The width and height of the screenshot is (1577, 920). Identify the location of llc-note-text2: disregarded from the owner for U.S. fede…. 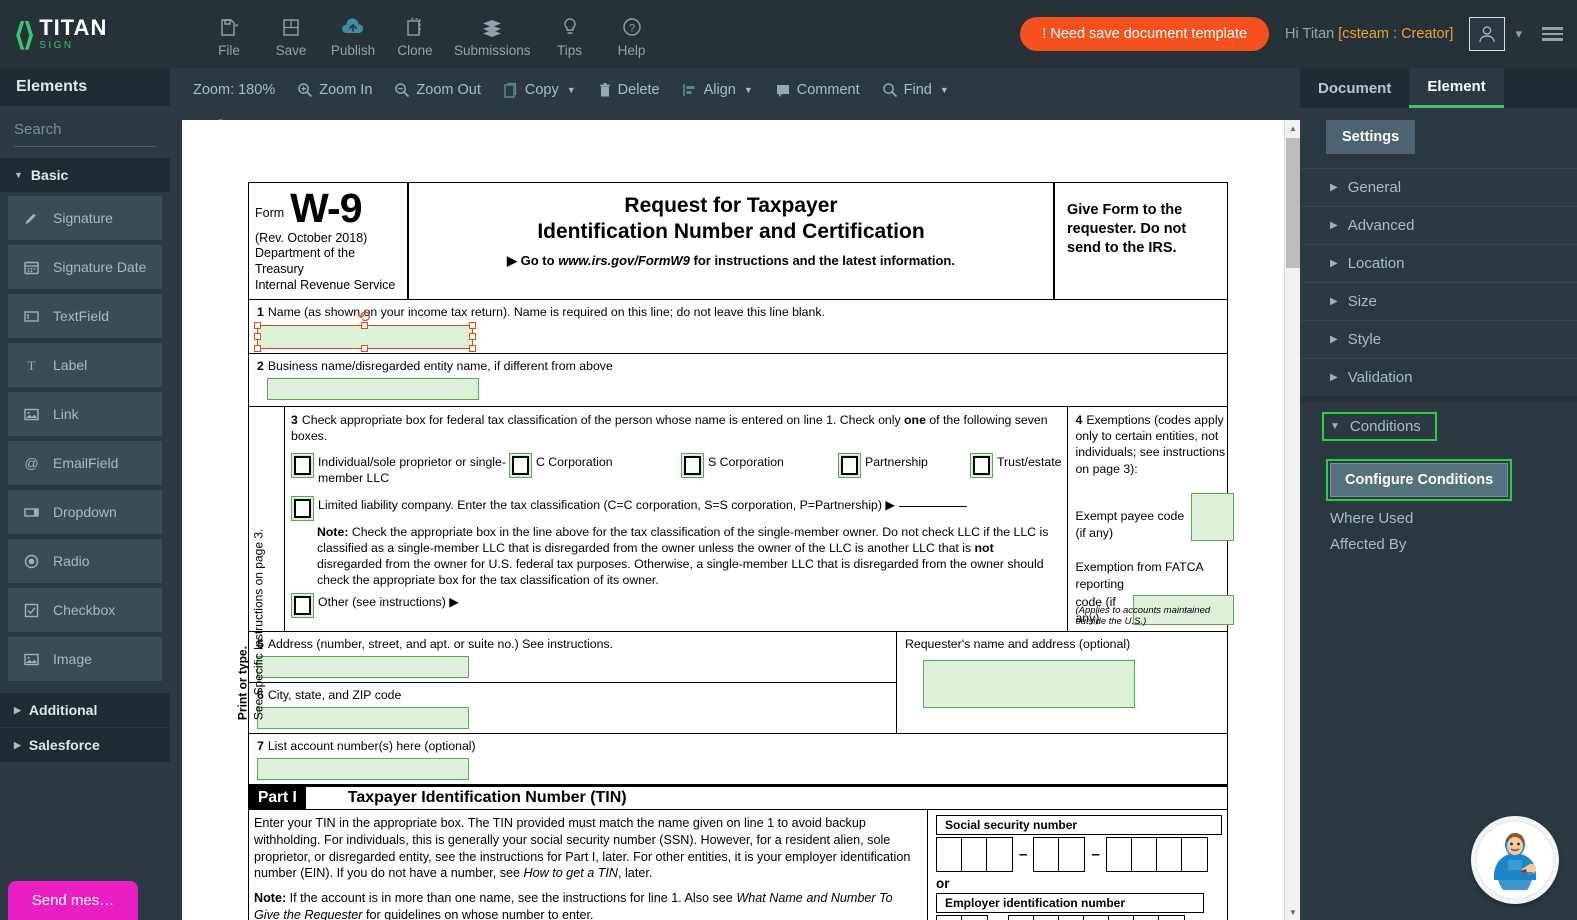
(680, 572).